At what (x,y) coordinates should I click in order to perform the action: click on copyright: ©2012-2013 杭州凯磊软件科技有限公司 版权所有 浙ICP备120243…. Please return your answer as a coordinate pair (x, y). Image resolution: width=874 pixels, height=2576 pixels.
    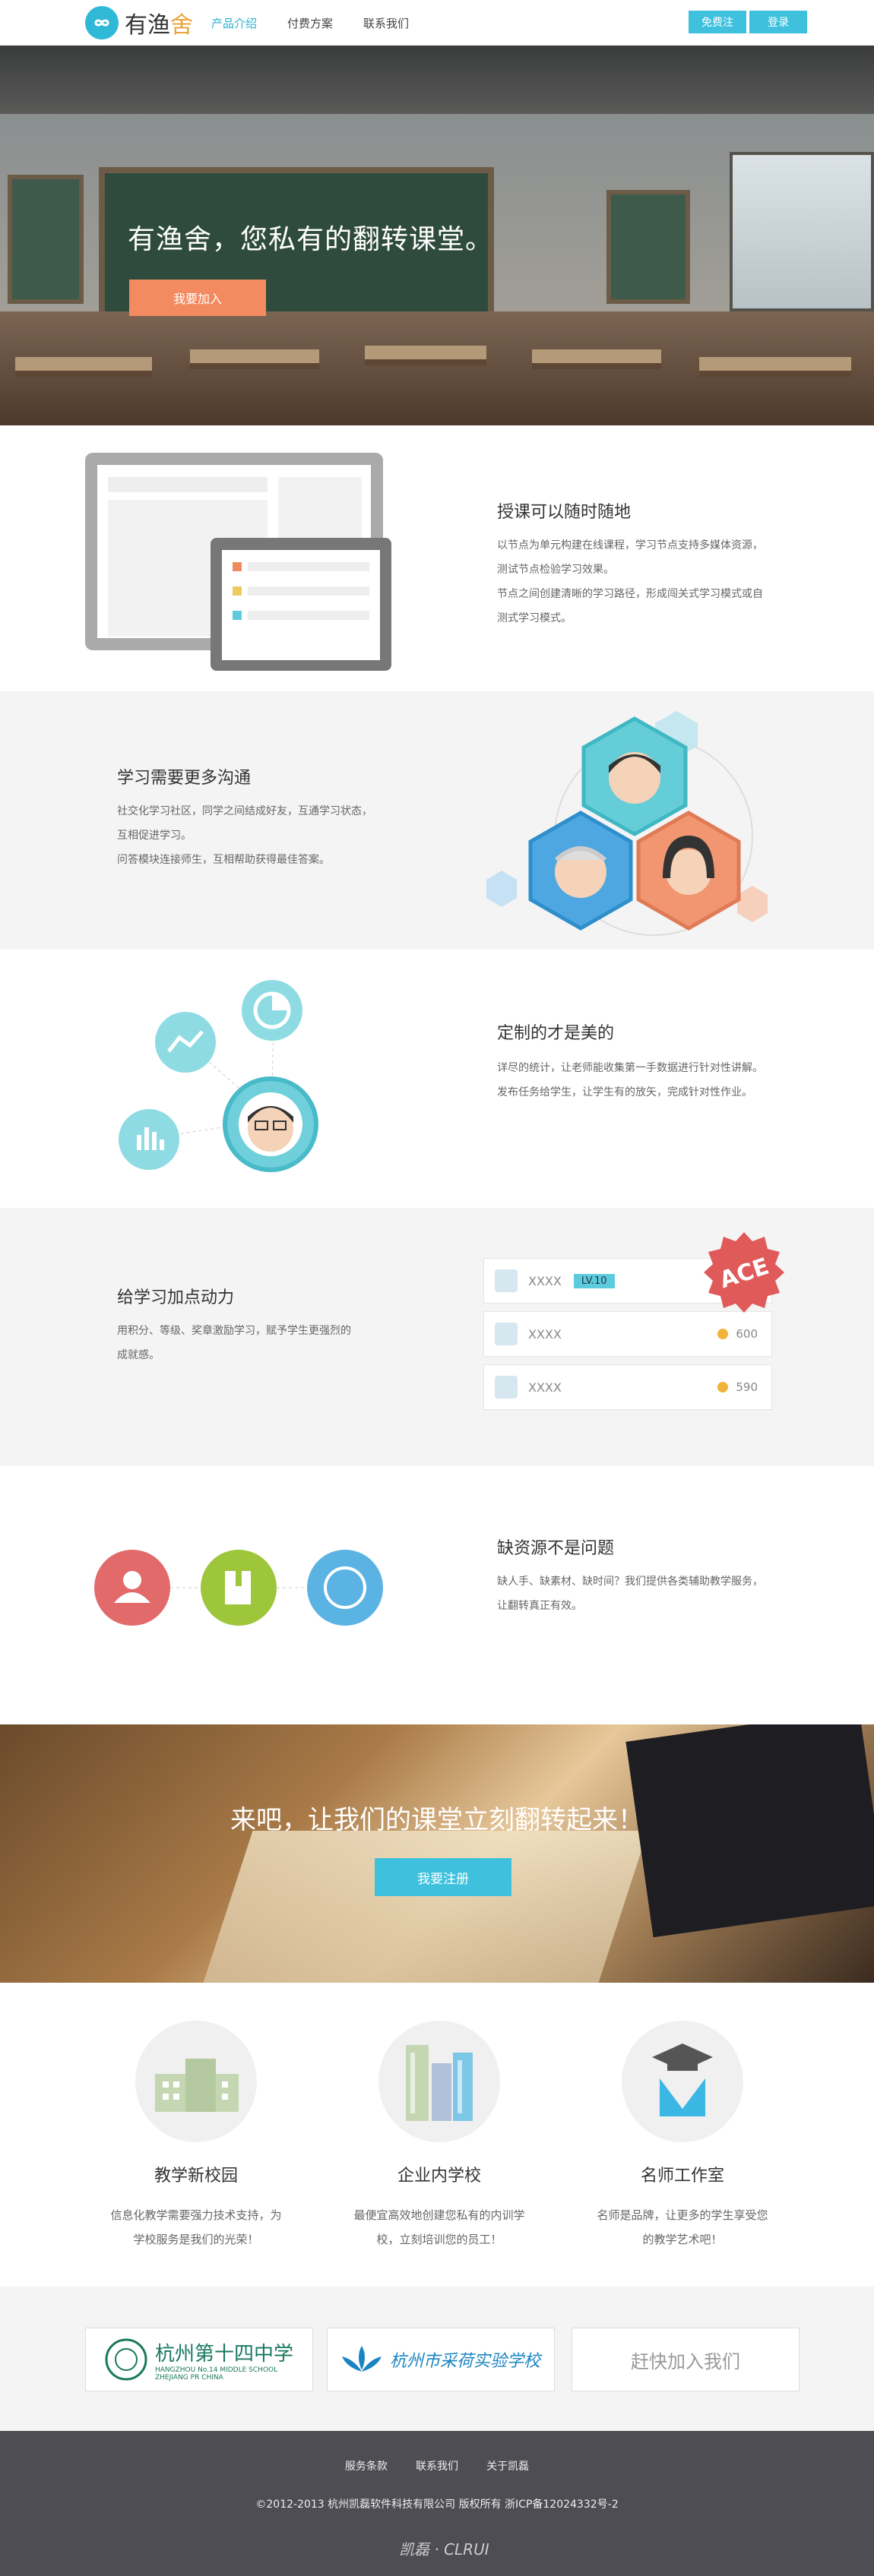
    Looking at the image, I should click on (437, 2505).